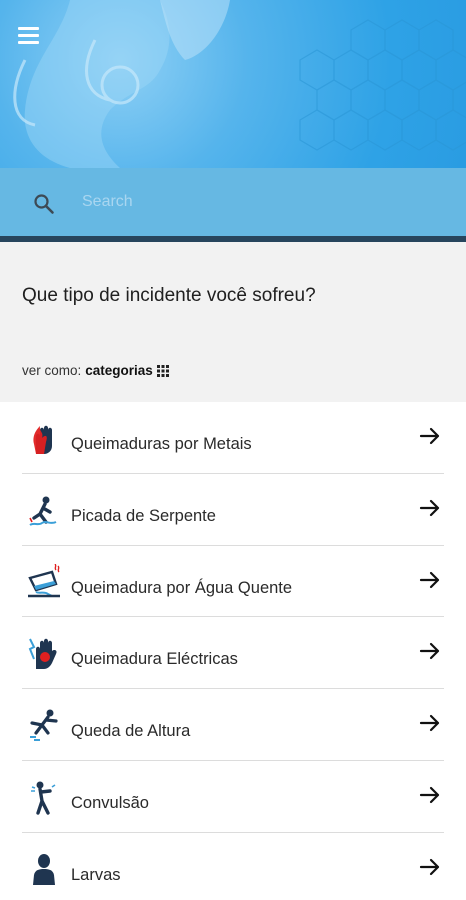  I want to click on incident-label: Larvas, so click(96, 874).